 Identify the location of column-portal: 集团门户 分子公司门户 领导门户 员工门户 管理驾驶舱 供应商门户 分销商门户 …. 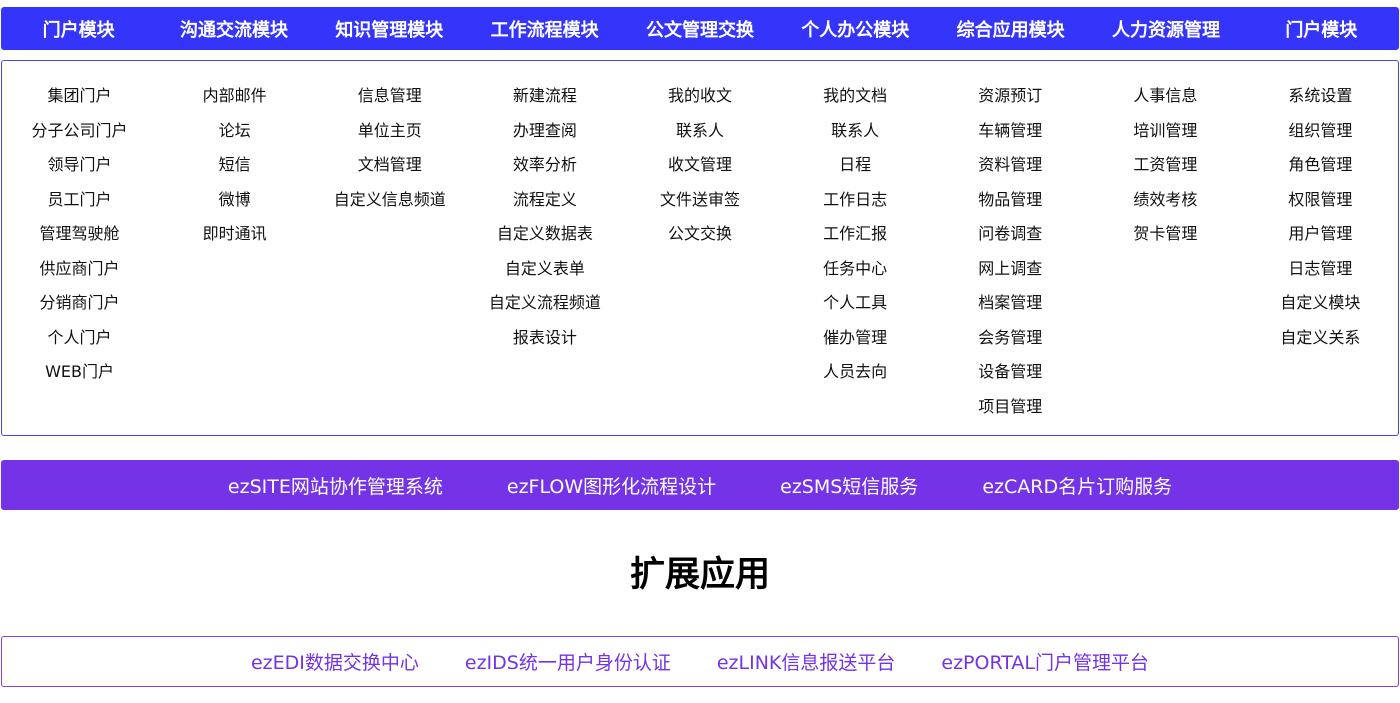
(79, 248).